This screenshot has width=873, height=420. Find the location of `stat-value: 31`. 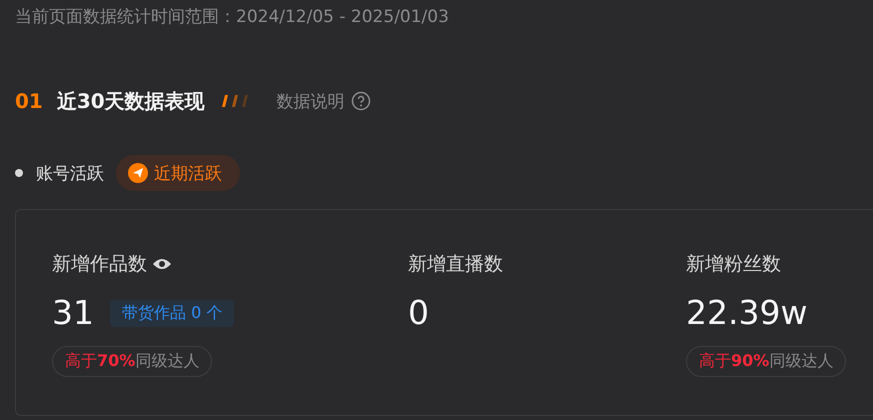

stat-value: 31 is located at coordinates (73, 313).